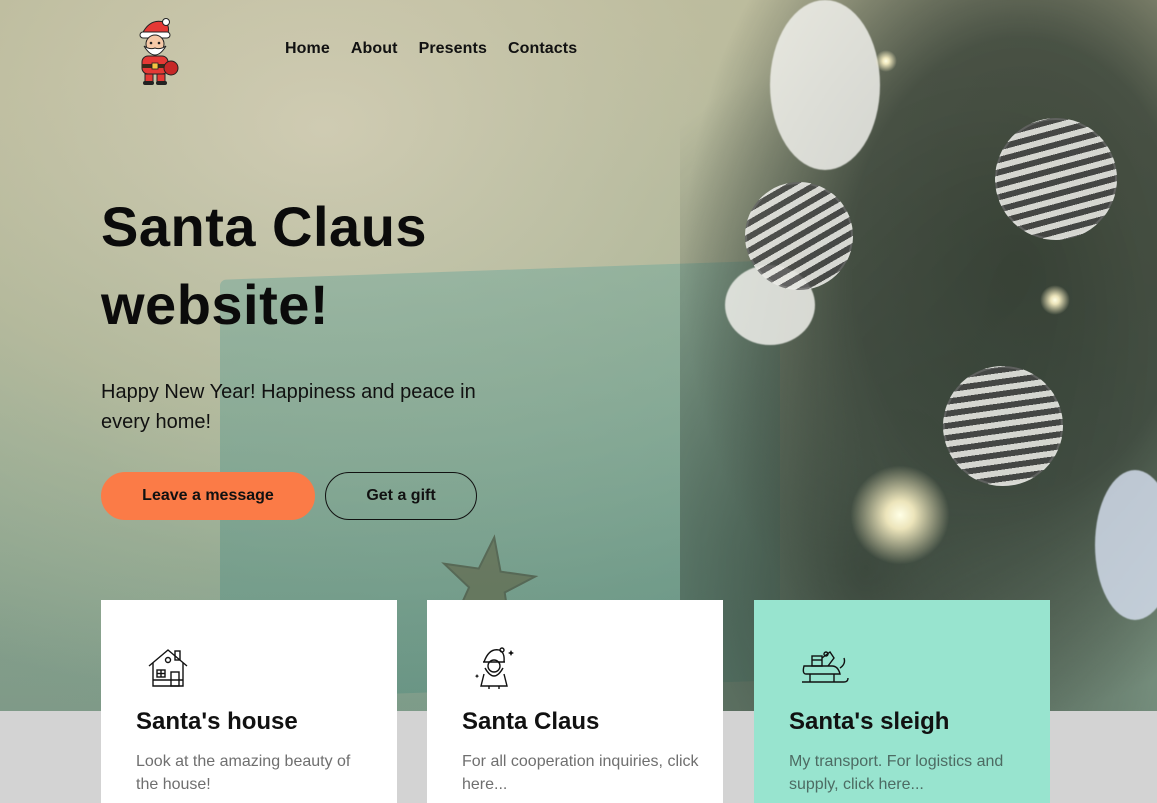 This screenshot has width=1157, height=803. Describe the element at coordinates (823, 667) in the screenshot. I see `sleigh-icon` at that location.